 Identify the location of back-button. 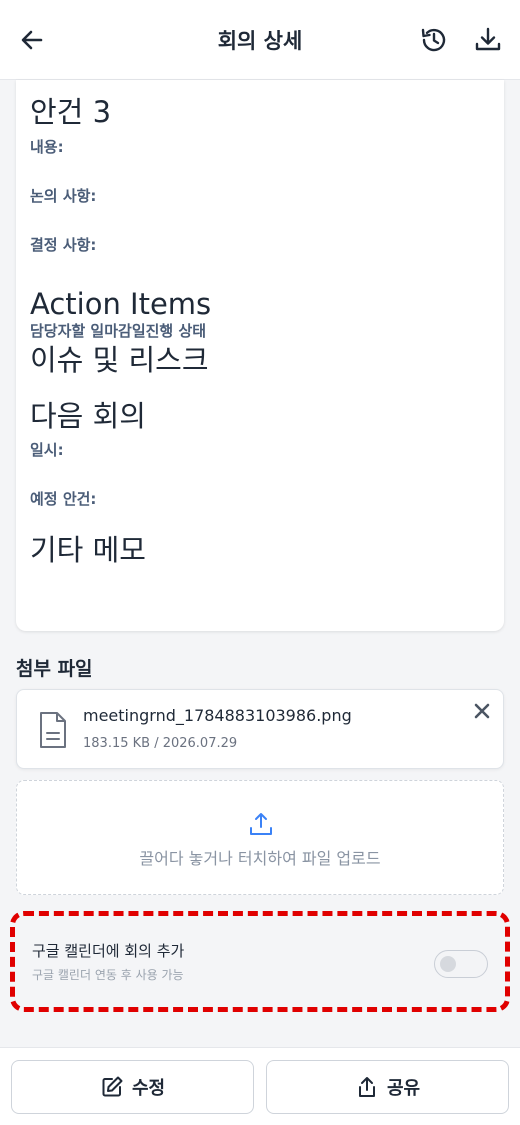
(32, 40).